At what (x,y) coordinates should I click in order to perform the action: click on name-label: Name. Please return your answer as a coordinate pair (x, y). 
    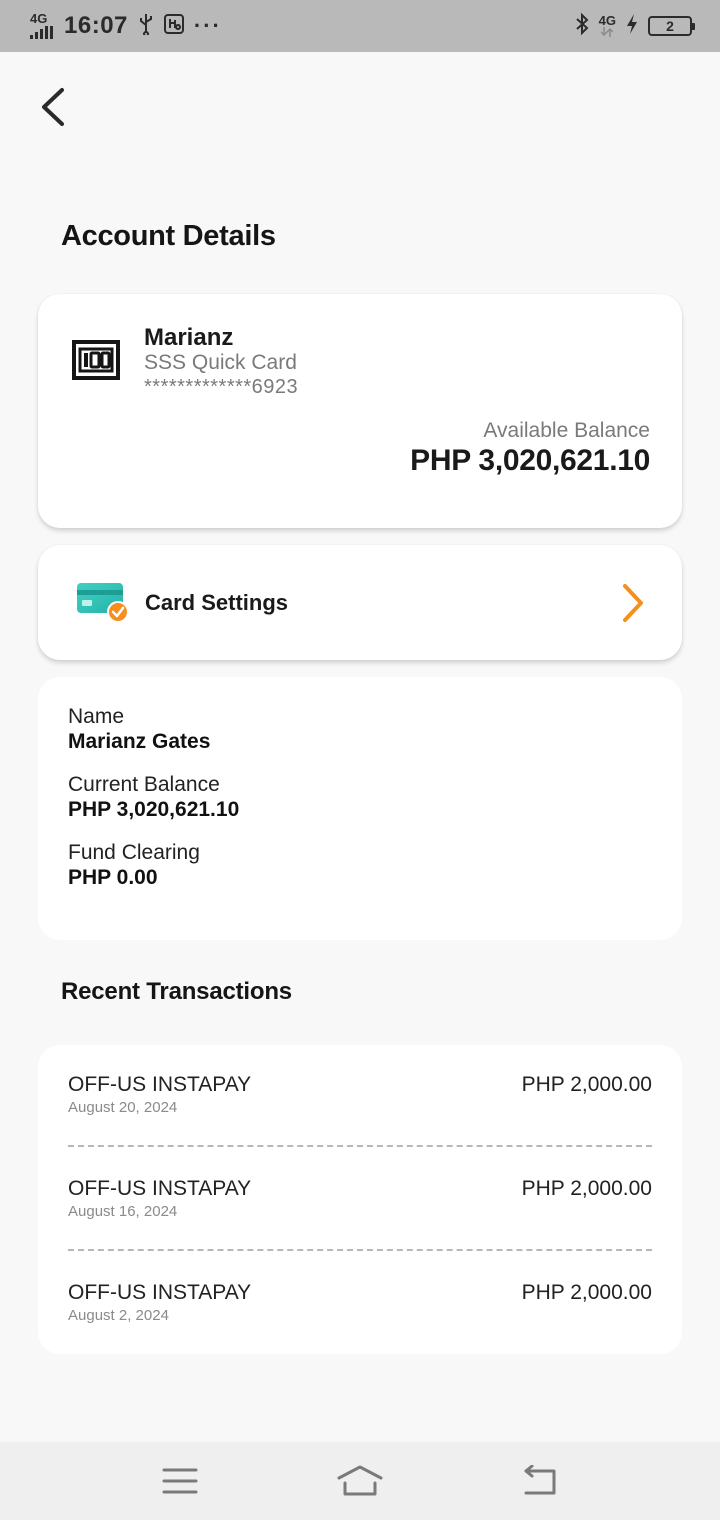
    Looking at the image, I should click on (96, 716).